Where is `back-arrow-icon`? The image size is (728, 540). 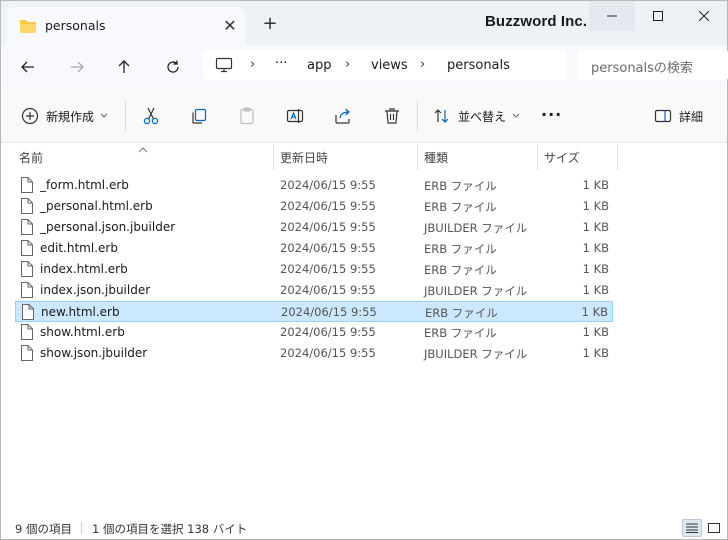 back-arrow-icon is located at coordinates (28, 67).